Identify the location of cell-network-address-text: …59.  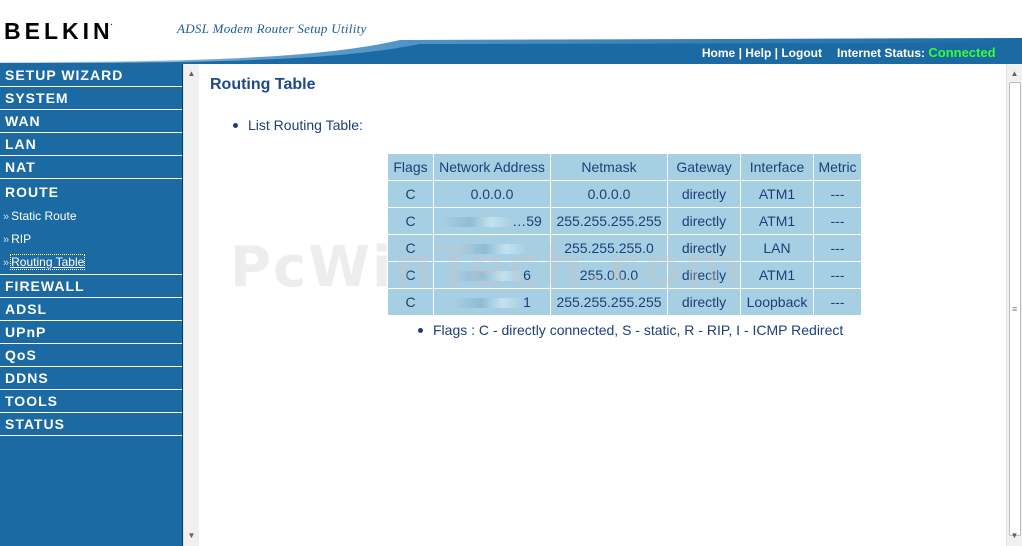
(527, 221).